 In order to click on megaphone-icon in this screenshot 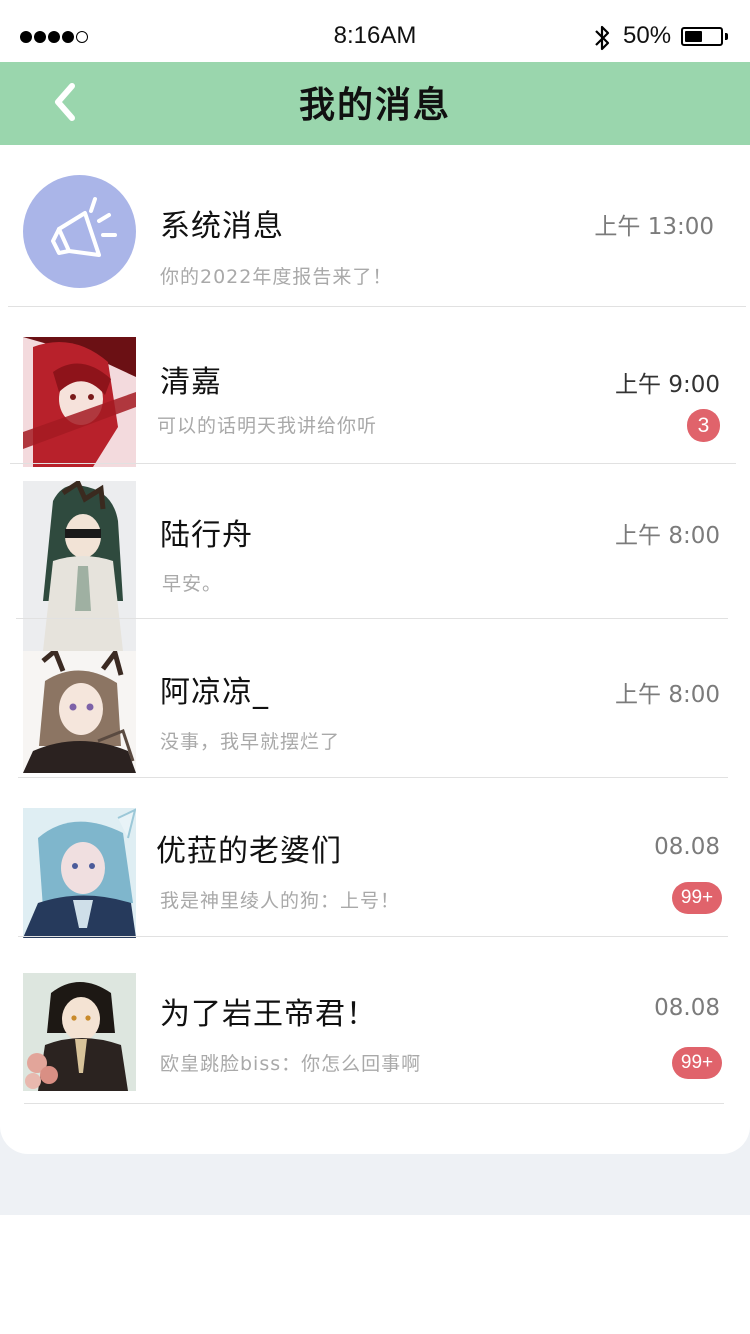, I will do `click(84, 227)`.